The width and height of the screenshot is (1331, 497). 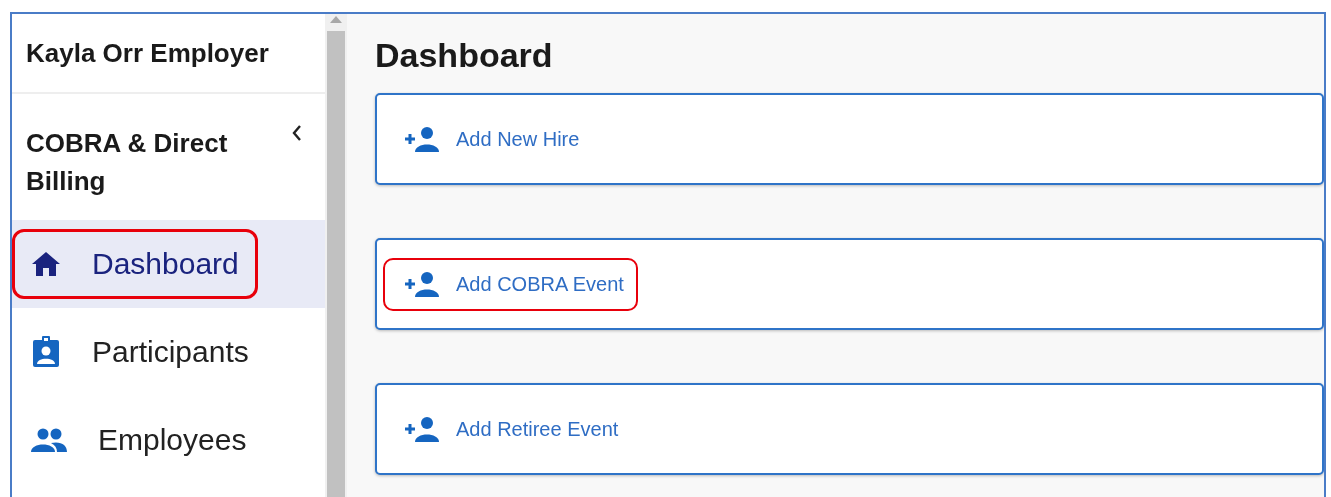 I want to click on nav-item: Participants, so click(x=168, y=352).